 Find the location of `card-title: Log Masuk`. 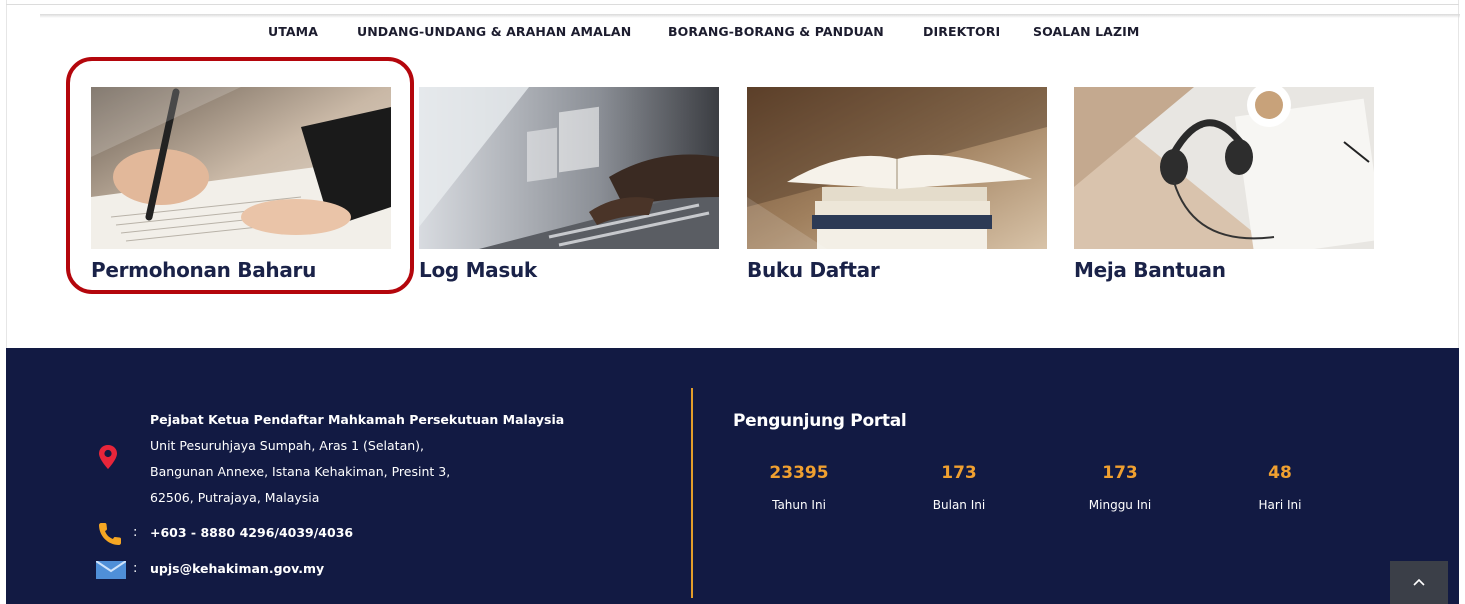

card-title: Log Masuk is located at coordinates (478, 270).